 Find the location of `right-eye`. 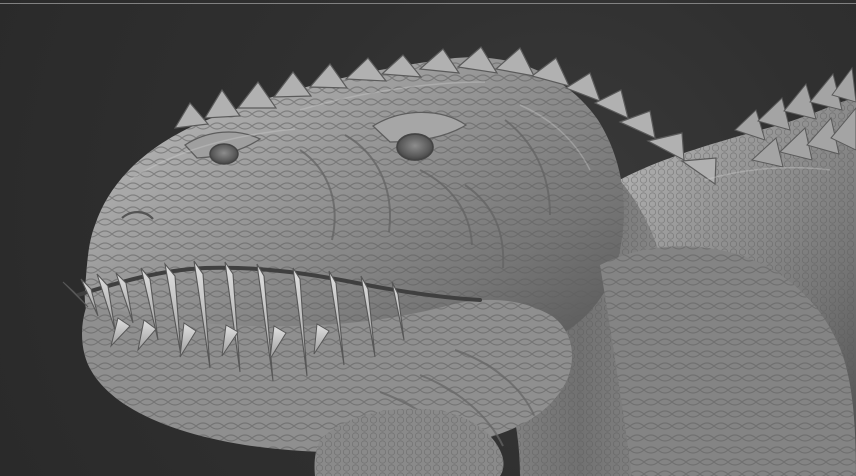

right-eye is located at coordinates (415, 147).